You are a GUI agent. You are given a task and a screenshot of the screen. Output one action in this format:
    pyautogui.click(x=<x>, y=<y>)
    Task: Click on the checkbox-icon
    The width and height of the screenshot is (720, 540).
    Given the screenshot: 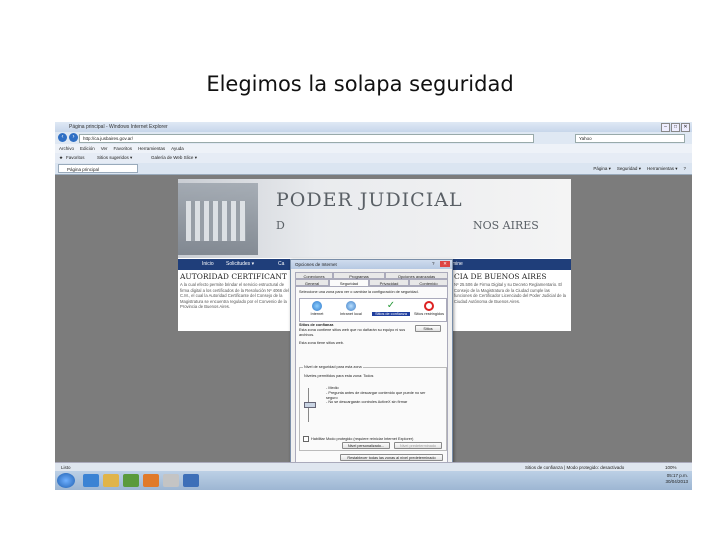 What is the action you would take?
    pyautogui.click(x=306, y=439)
    